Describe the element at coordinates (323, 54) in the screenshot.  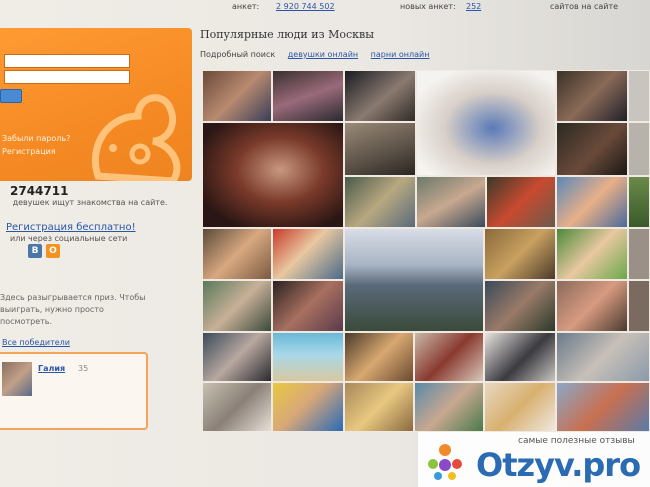
I see `tab-girls-online: девушки онлайн` at that location.